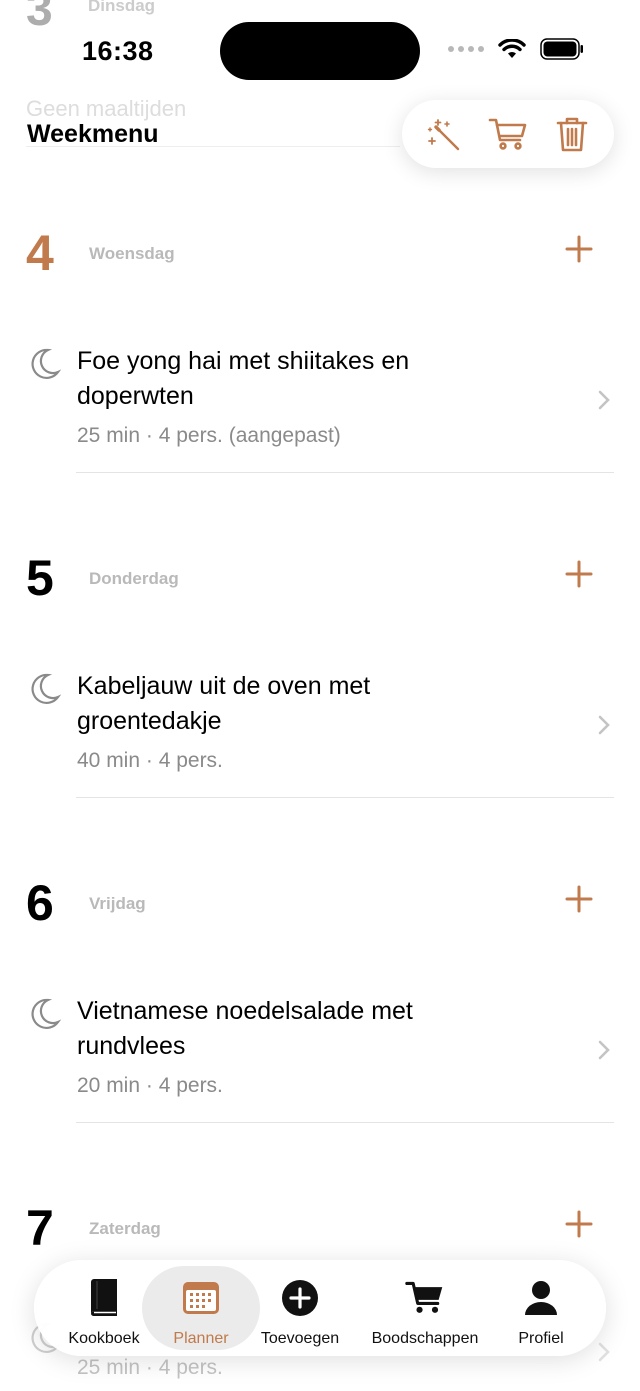 This screenshot has height=1391, width=640. I want to click on meal-meta: 40 min · 4 pers., so click(150, 760).